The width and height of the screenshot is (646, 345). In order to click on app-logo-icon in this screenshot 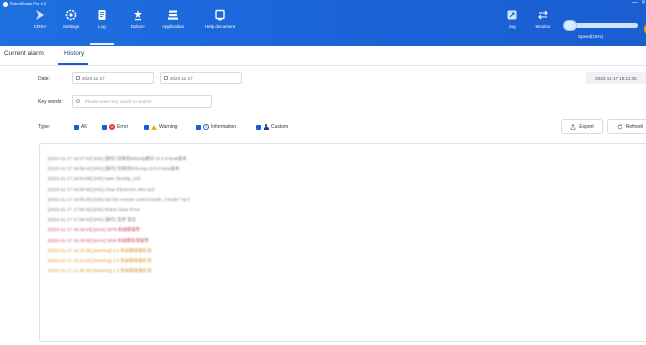, I will do `click(5, 4)`.